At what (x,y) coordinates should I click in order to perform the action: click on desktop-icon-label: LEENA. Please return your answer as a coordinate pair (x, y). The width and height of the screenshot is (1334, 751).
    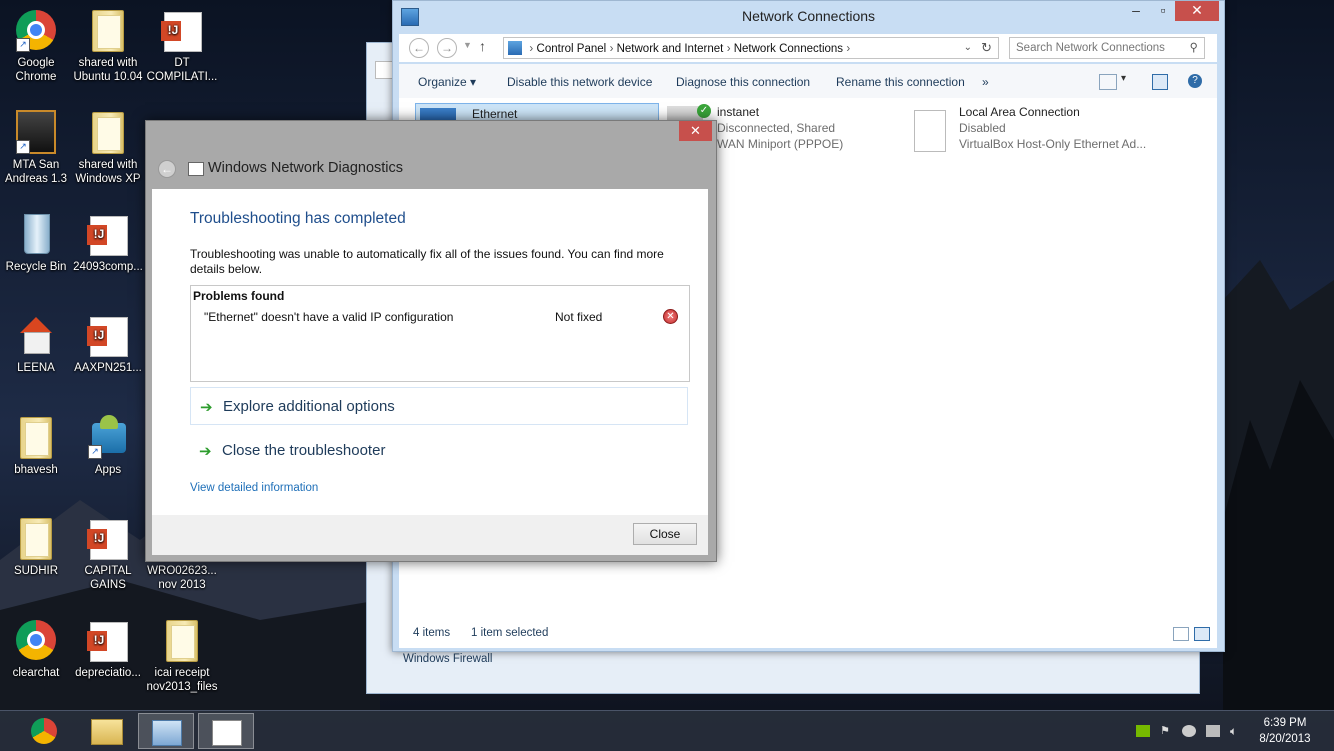
    Looking at the image, I should click on (36, 368).